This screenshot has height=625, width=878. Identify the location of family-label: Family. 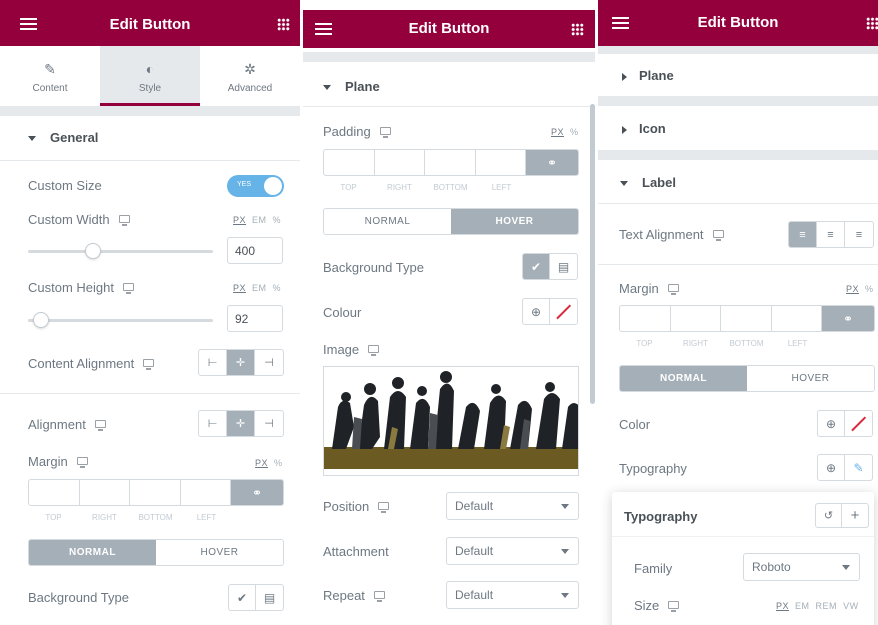
(653, 568).